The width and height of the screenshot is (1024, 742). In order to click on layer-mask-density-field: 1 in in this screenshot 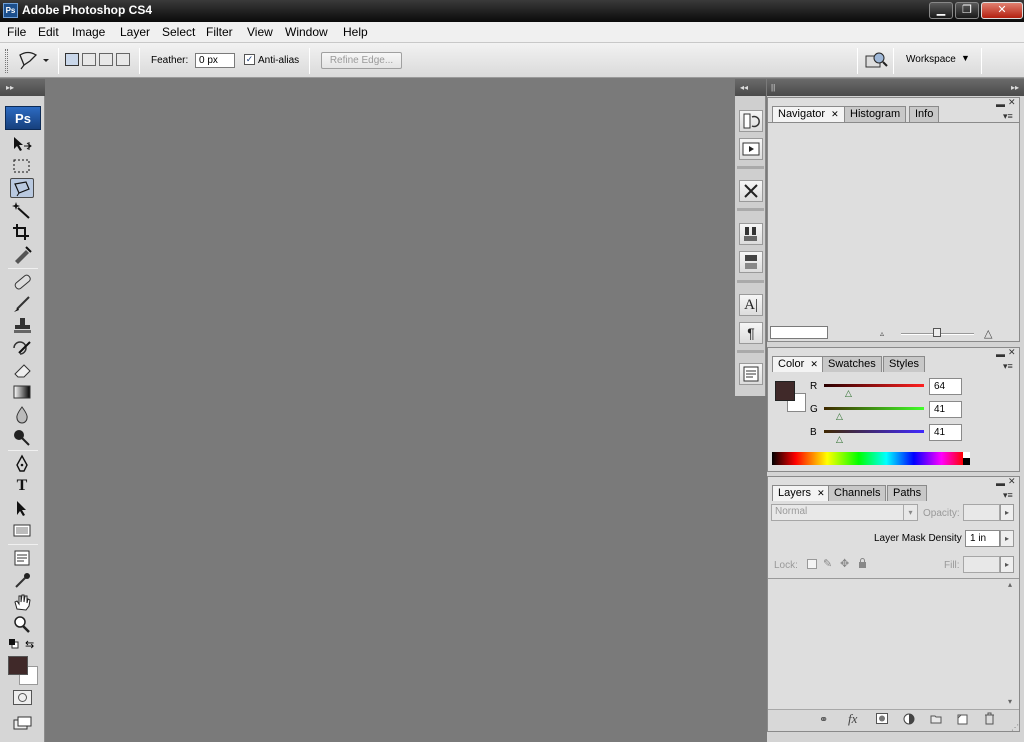, I will do `click(982, 538)`.